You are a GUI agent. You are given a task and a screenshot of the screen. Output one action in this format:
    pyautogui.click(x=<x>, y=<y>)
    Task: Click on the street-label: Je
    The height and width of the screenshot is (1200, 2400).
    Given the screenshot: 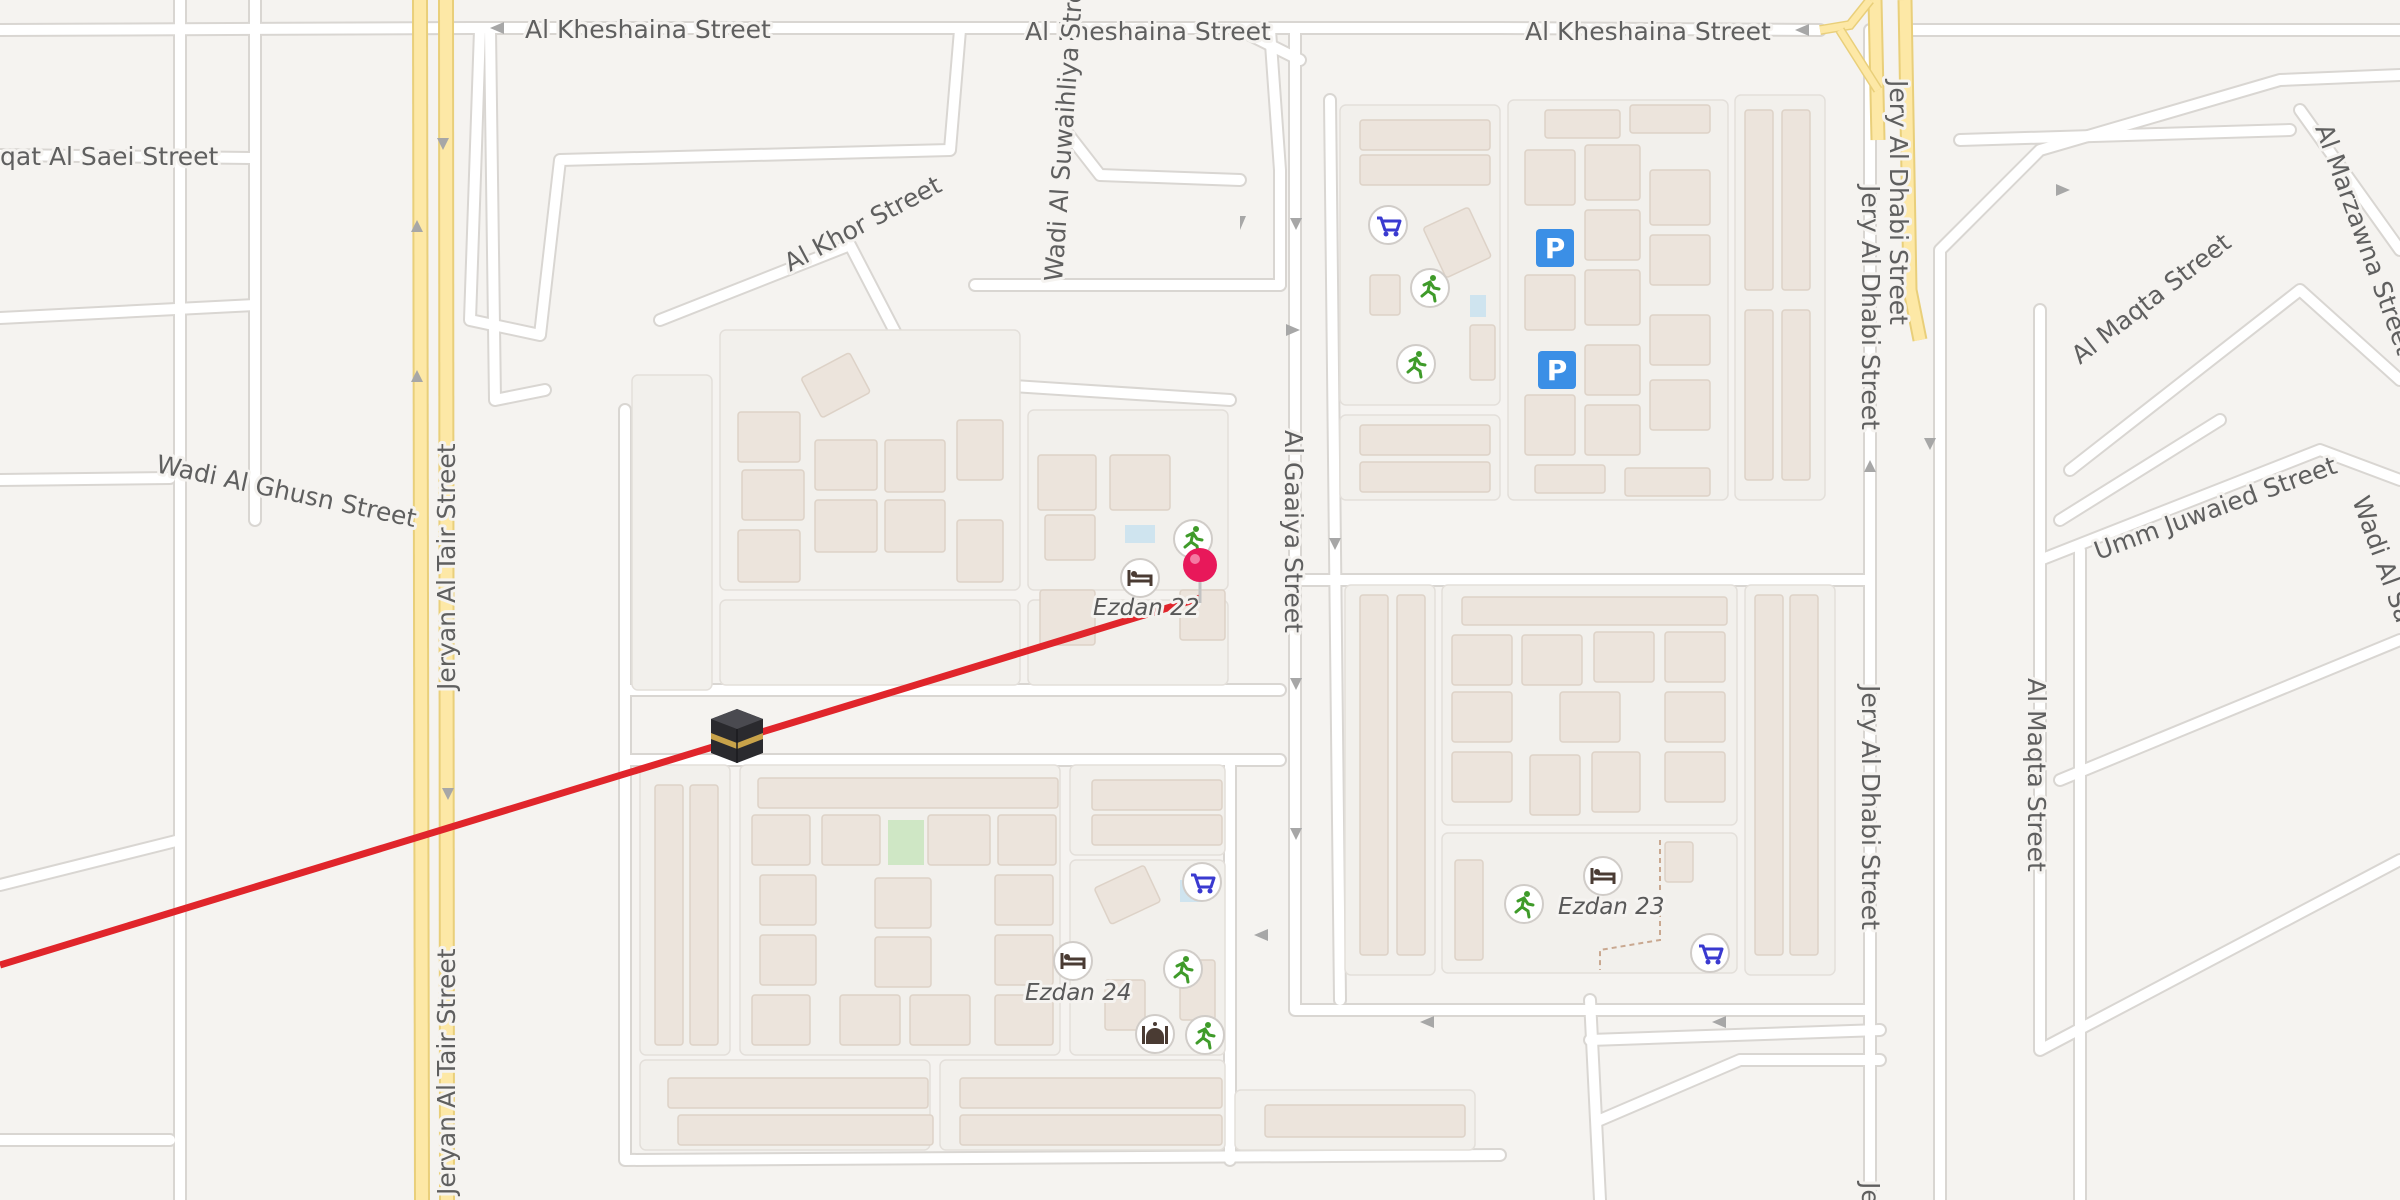 What is the action you would take?
    pyautogui.click(x=1870, y=1190)
    